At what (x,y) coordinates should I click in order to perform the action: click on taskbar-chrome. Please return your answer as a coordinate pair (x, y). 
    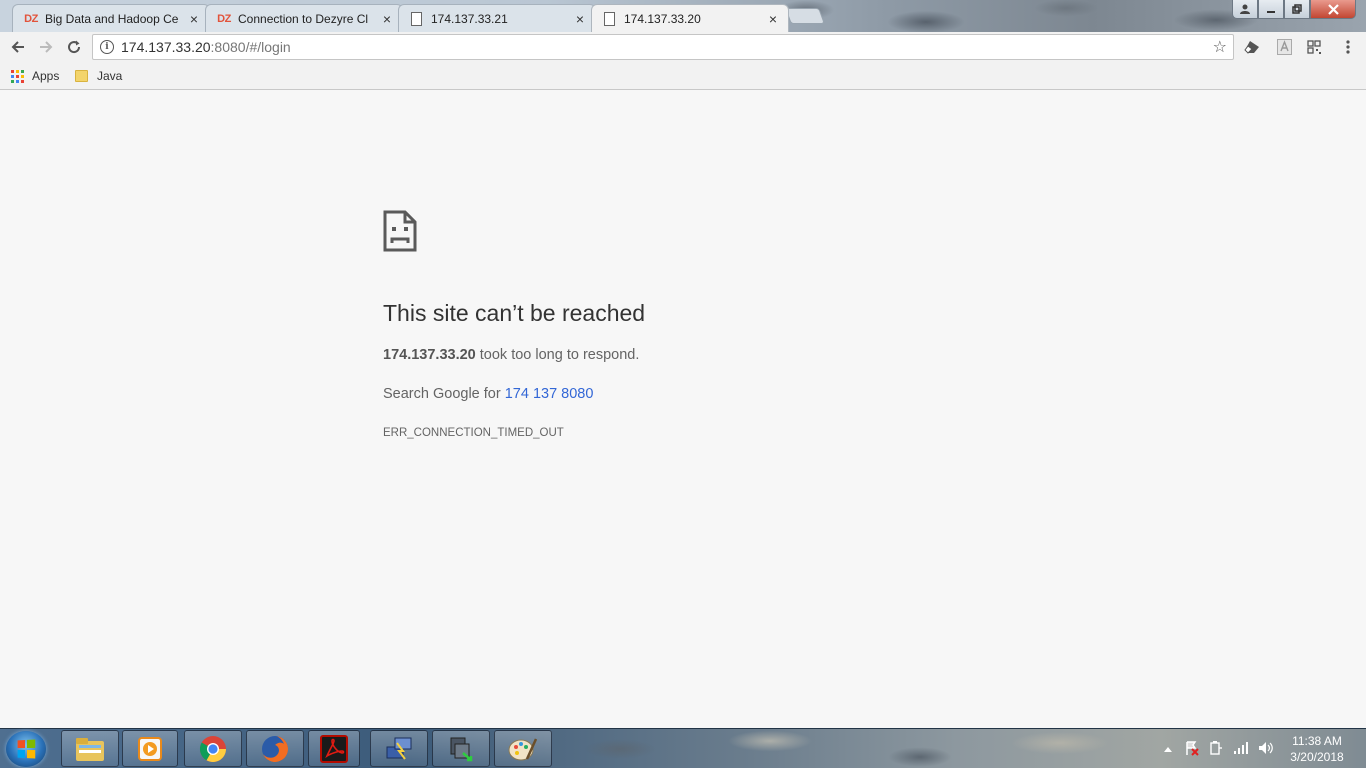
    Looking at the image, I should click on (213, 748).